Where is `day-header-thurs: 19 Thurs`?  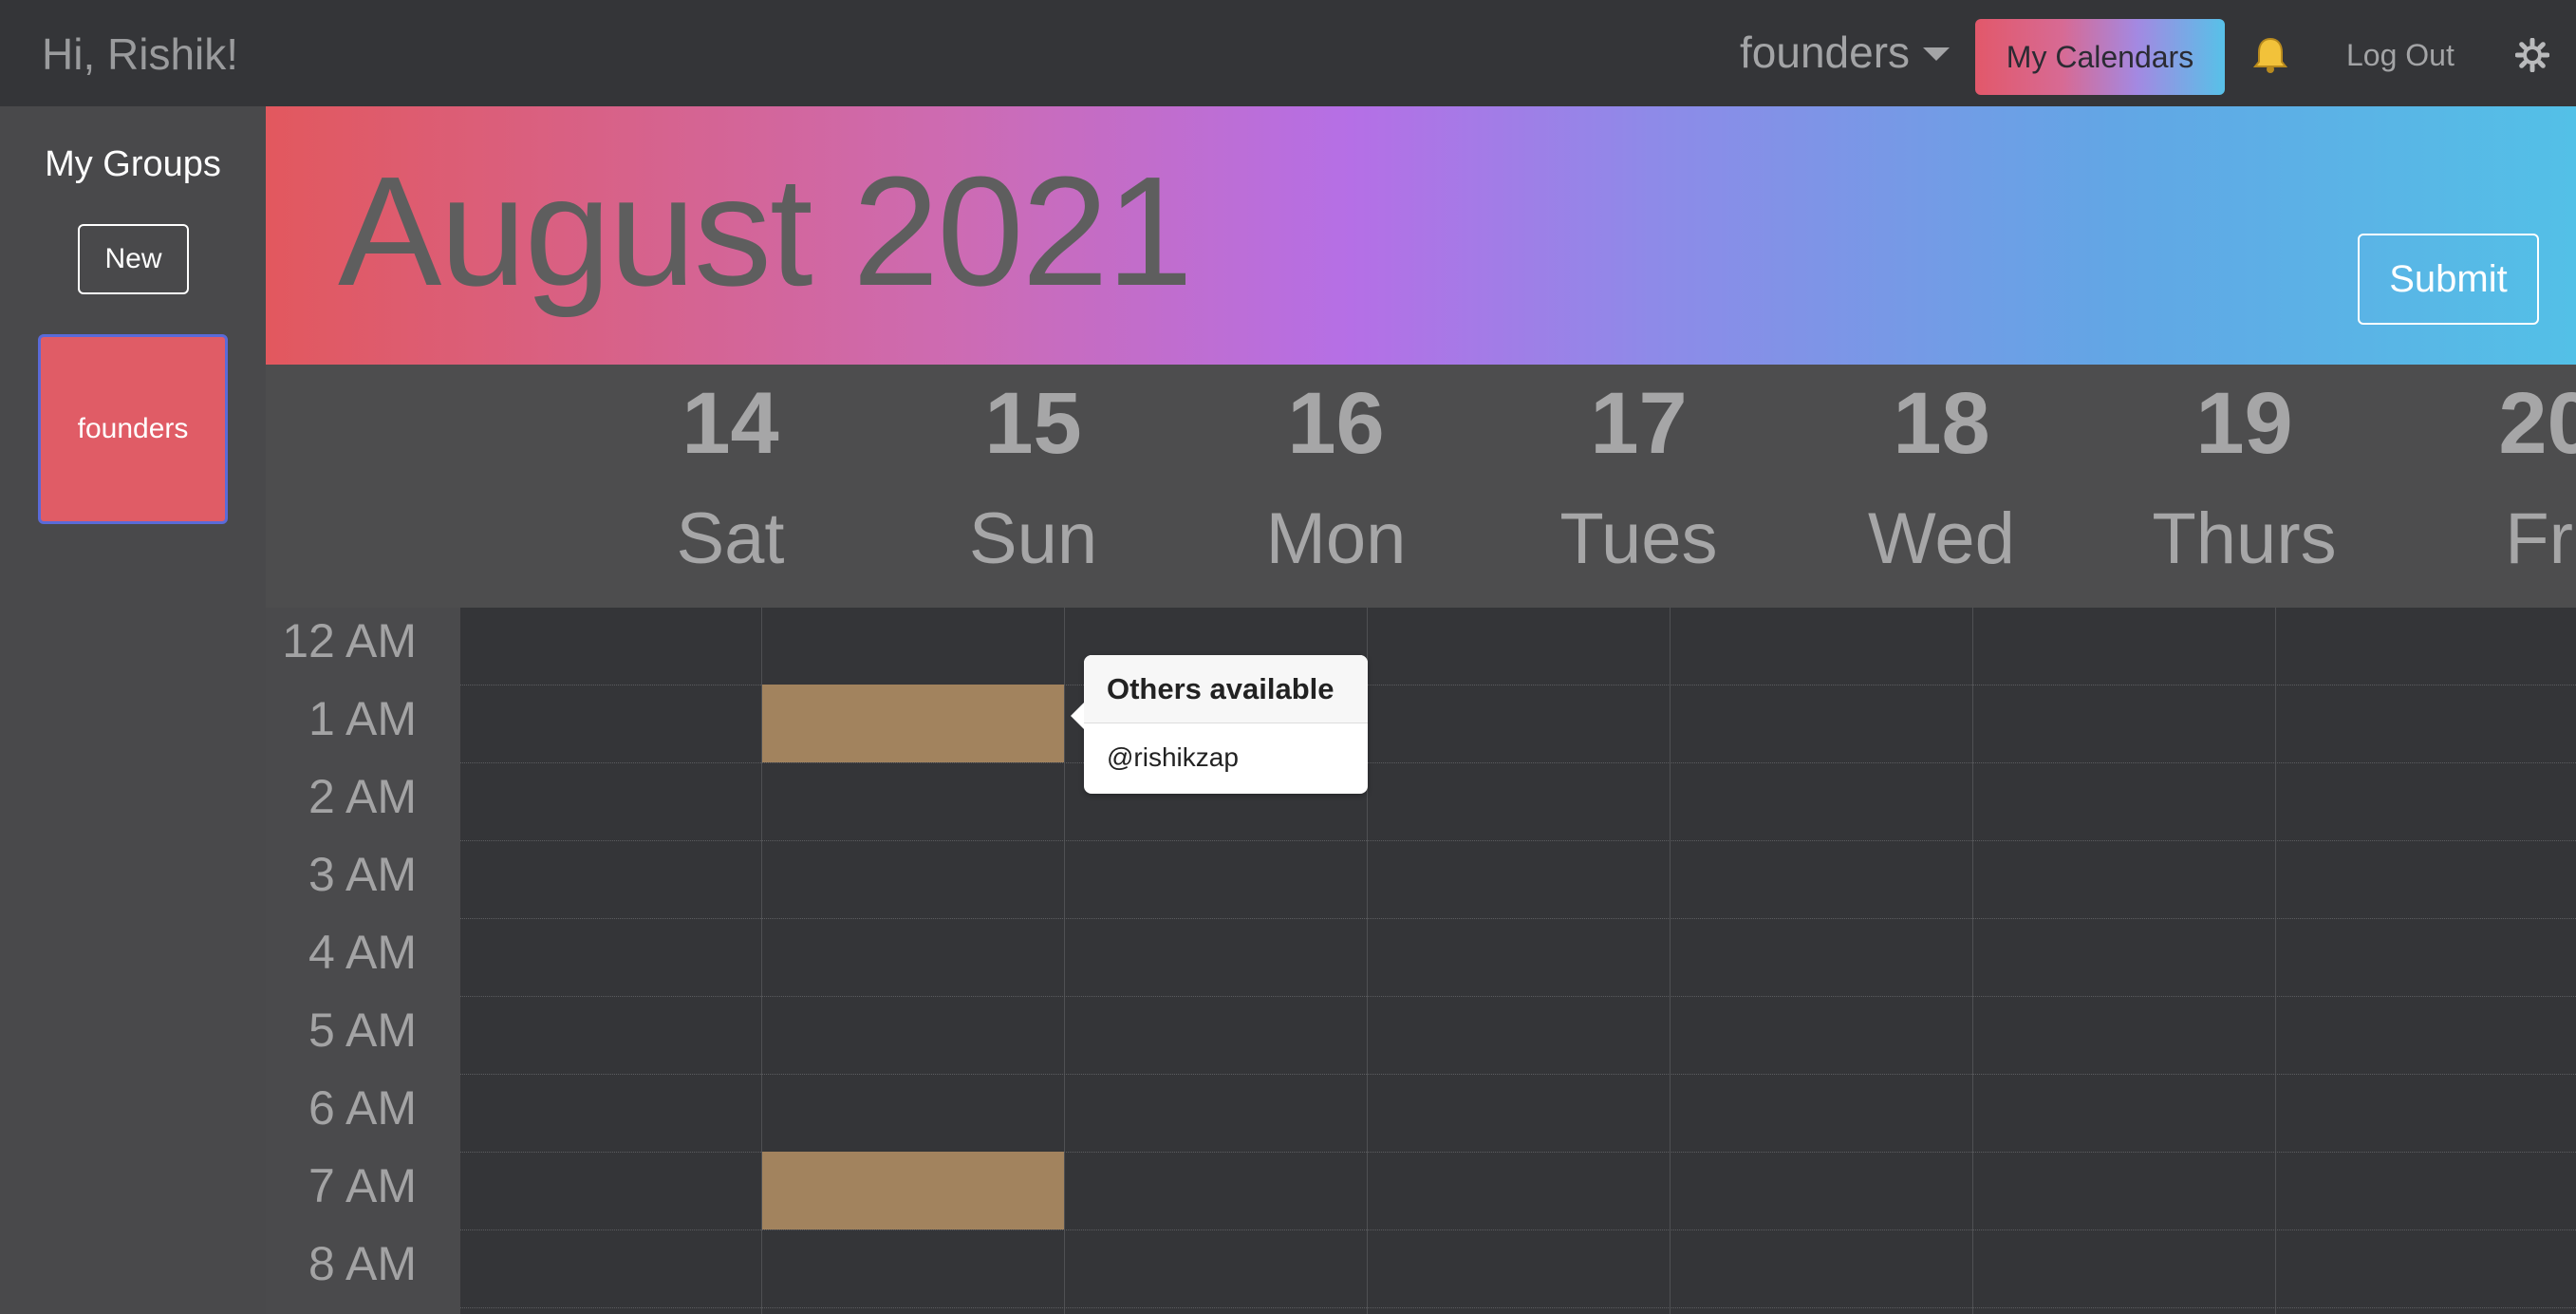 day-header-thurs: 19 Thurs is located at coordinates (2244, 486).